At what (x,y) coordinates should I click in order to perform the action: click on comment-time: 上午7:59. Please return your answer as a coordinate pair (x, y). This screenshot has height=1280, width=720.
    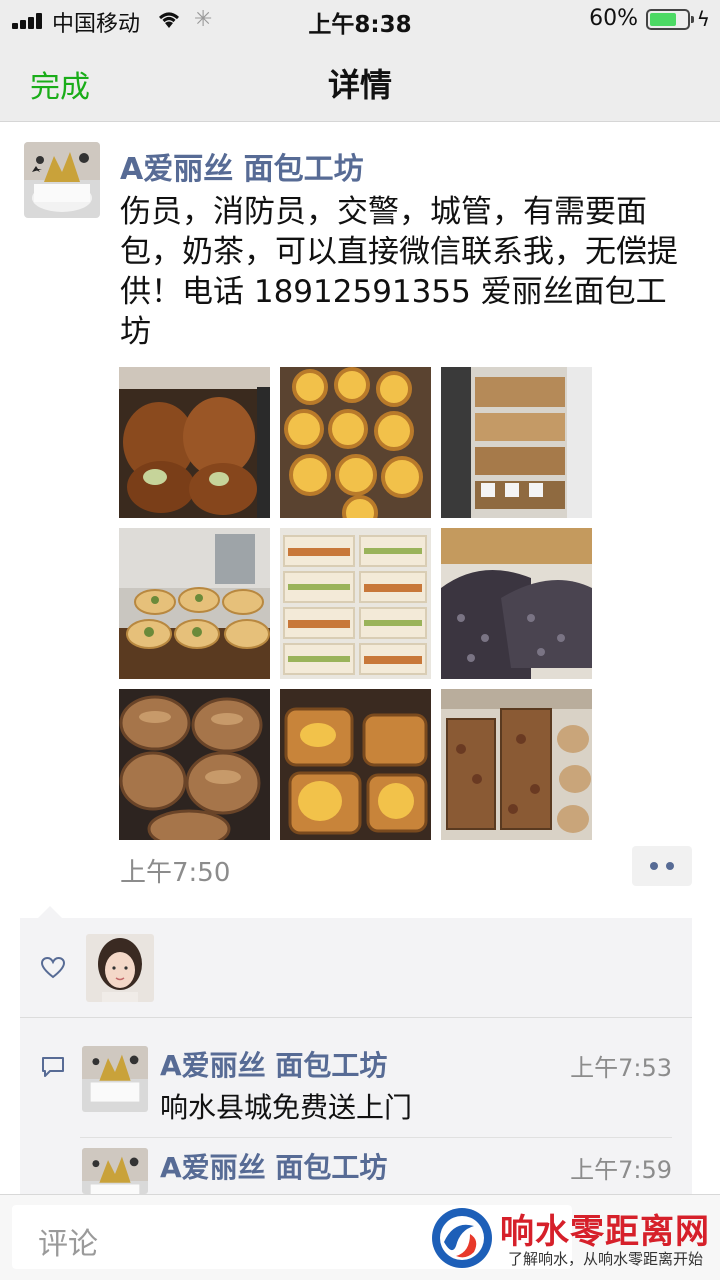
    Looking at the image, I should click on (621, 1170).